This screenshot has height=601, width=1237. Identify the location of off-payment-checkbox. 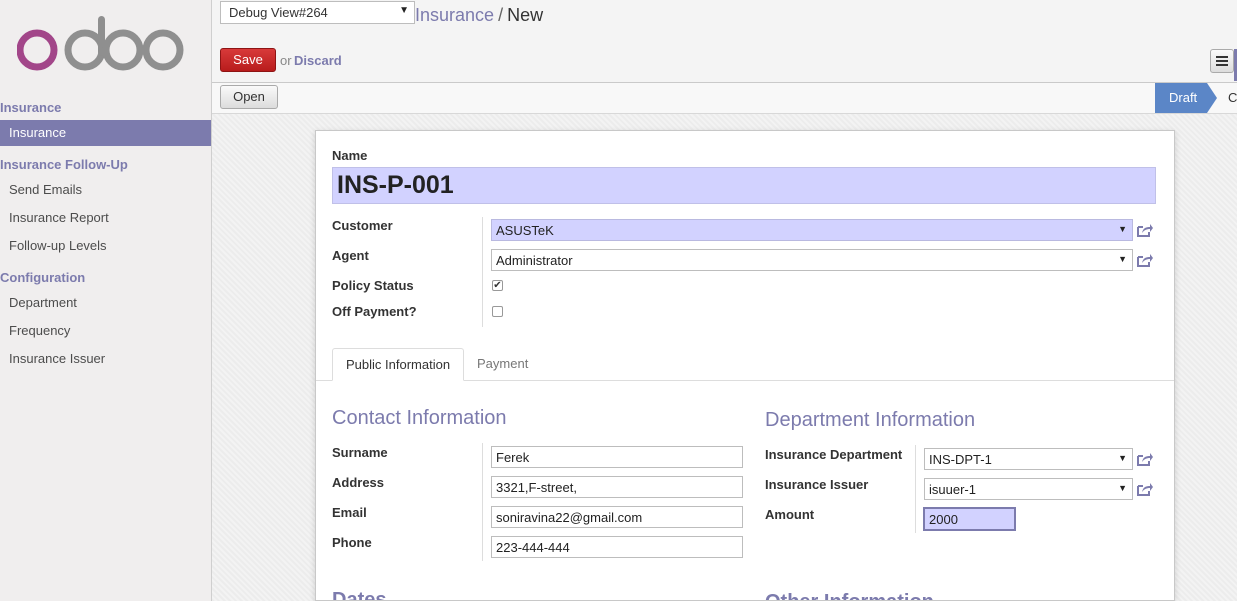
(497, 311).